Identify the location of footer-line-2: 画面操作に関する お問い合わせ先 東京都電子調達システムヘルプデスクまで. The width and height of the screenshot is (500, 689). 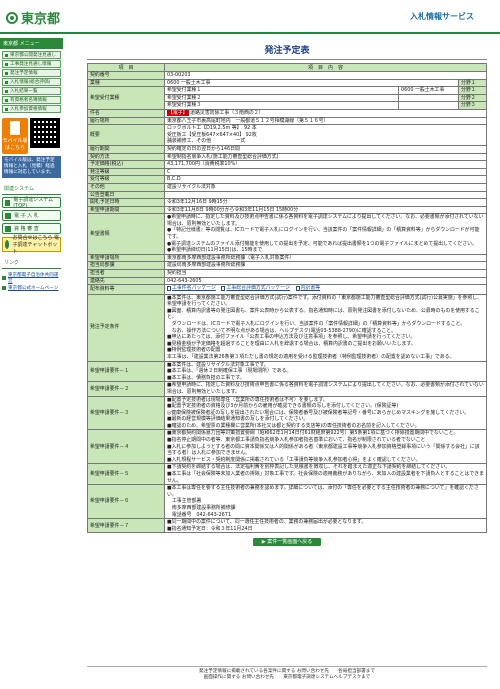
(287, 677).